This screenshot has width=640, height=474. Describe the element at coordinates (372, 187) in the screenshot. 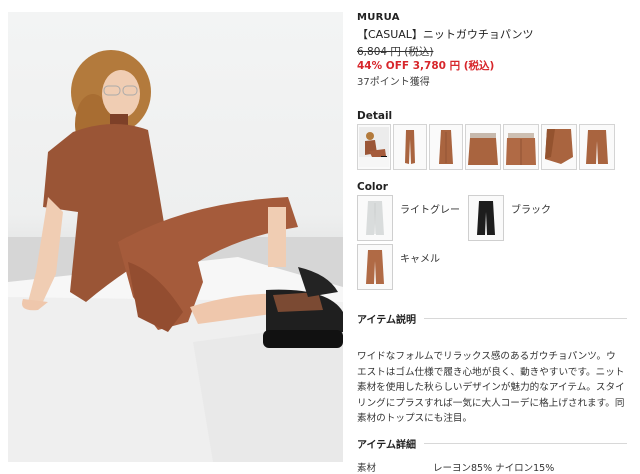

I see `color-heading: Color` at that location.